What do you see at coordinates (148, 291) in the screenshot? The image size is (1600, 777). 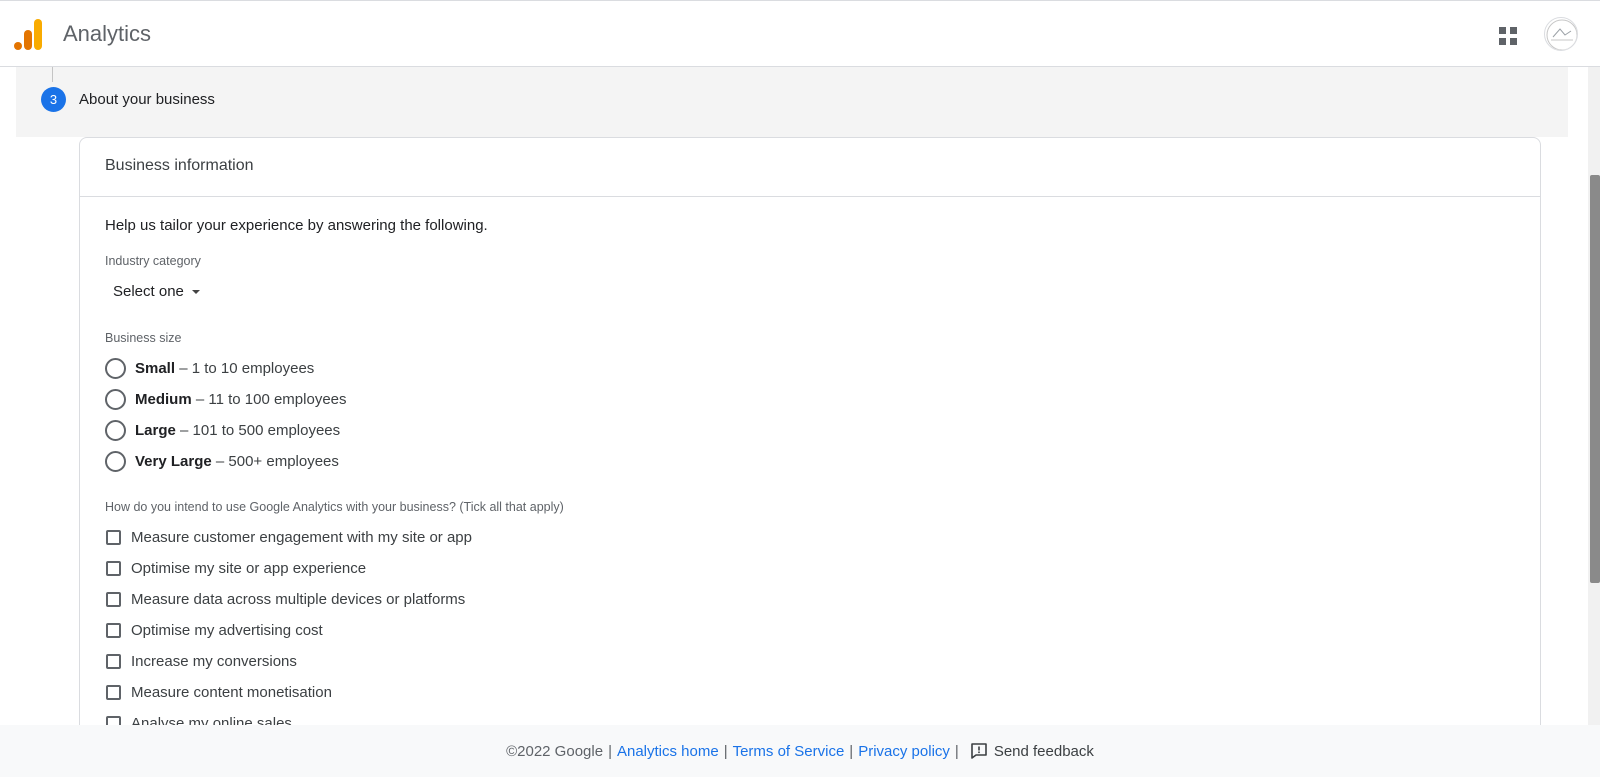 I see `industry-category-value: Select one` at bounding box center [148, 291].